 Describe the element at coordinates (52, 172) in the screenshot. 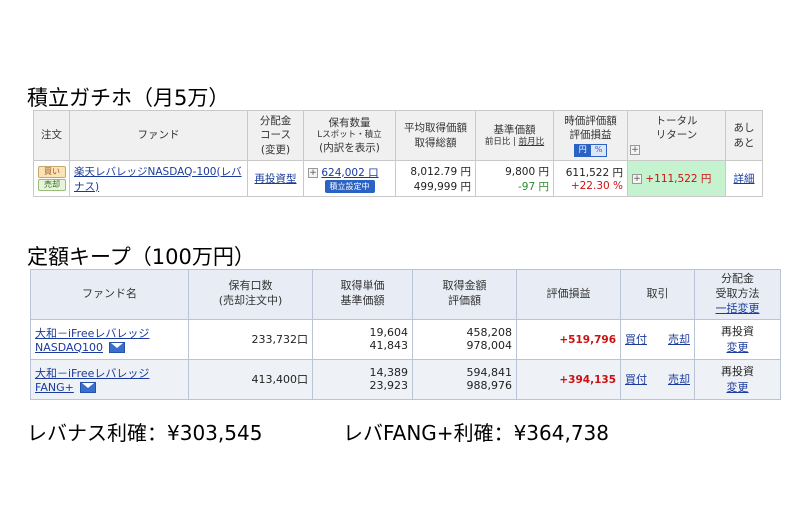

I see `buy-button: 買い` at that location.